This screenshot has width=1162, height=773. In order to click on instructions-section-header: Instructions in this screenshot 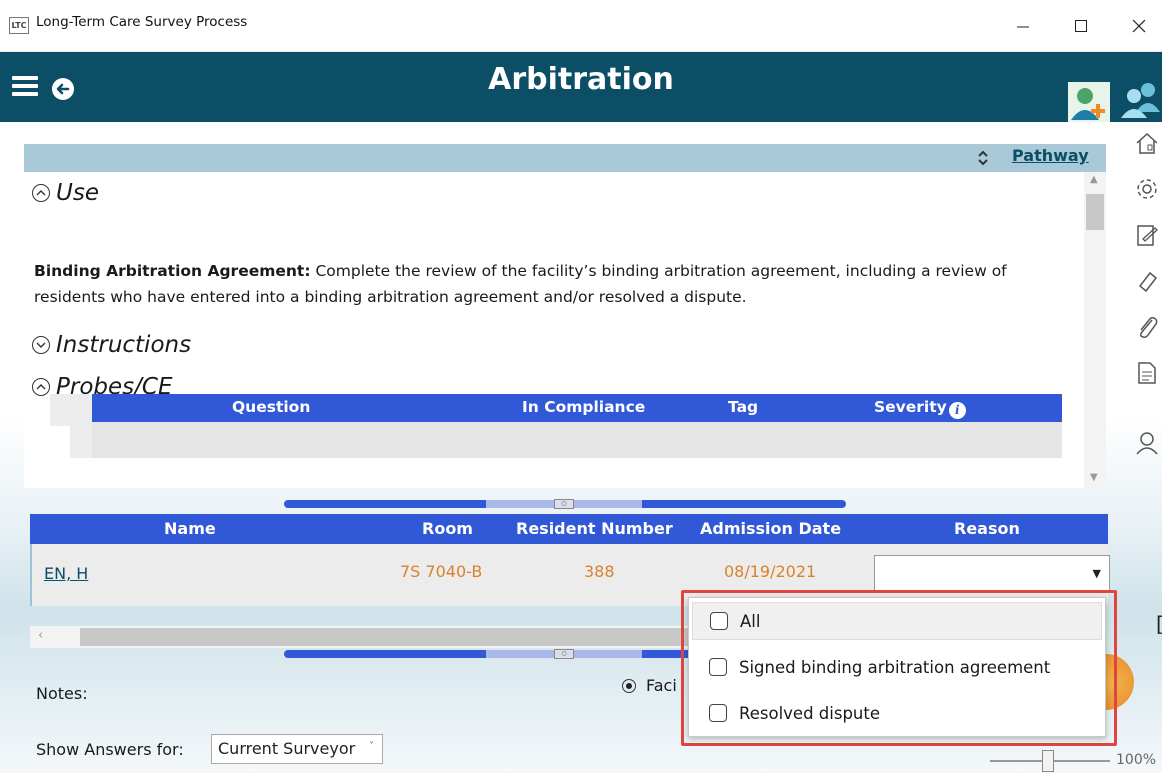, I will do `click(111, 345)`.